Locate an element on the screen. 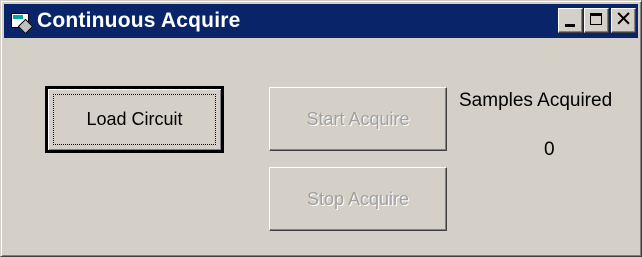 The height and width of the screenshot is (257, 642). maximize-button is located at coordinates (596, 20).